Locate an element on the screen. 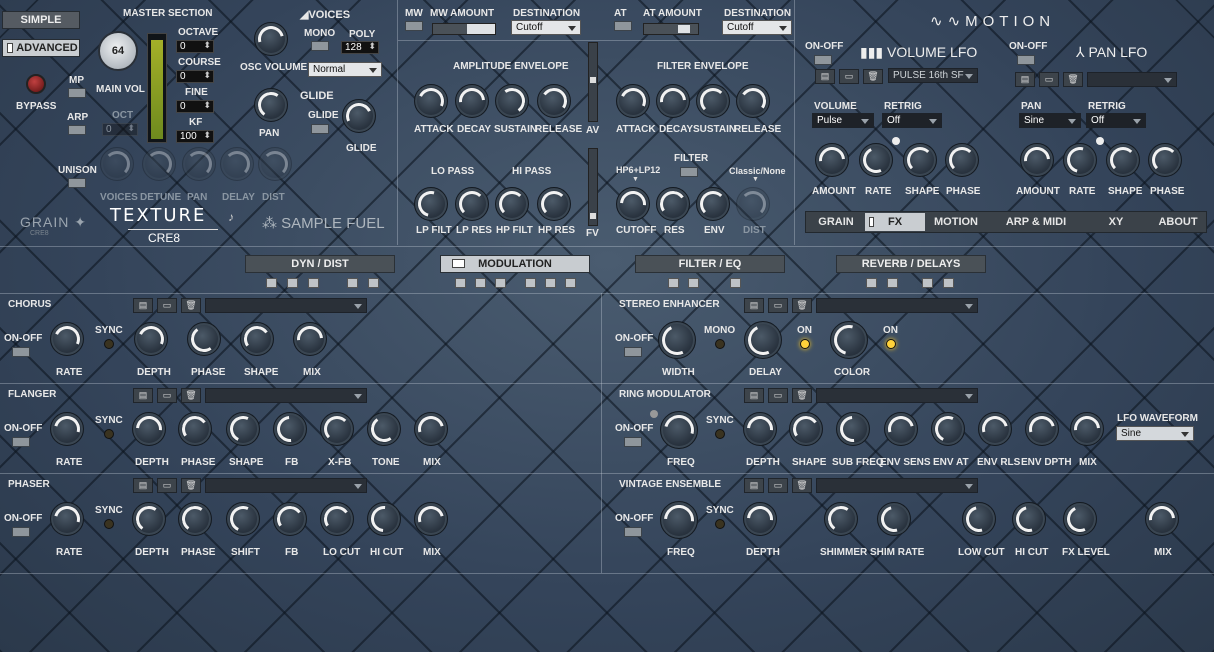 This screenshot has width=1214, height=652. vol-amount-knob is located at coordinates (832, 160).